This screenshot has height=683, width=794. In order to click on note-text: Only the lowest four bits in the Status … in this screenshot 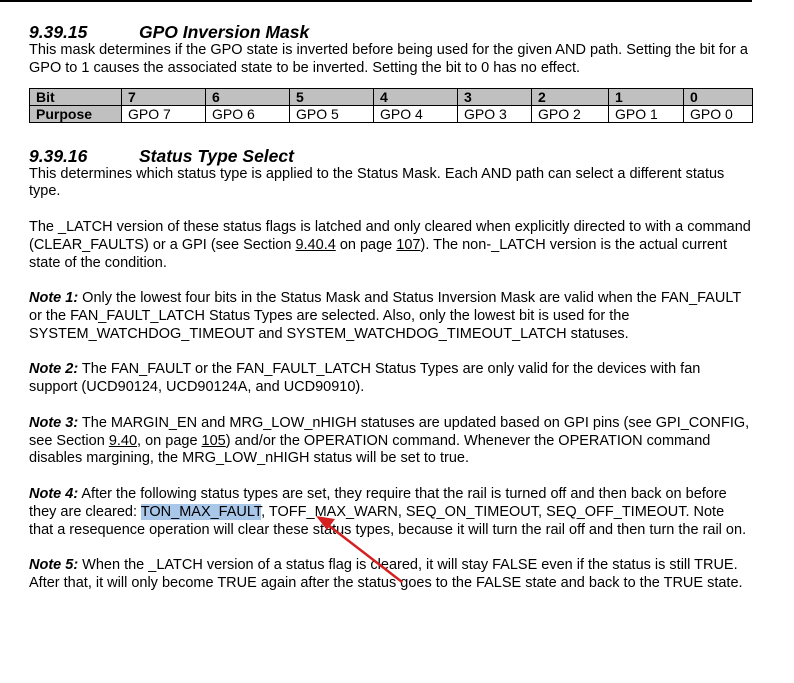, I will do `click(385, 316)`.